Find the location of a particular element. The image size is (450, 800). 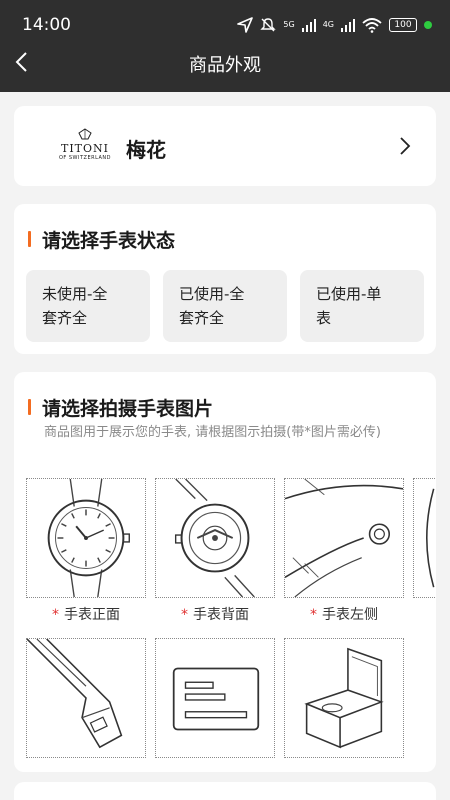

watch-front-illustration is located at coordinates (88, 538).